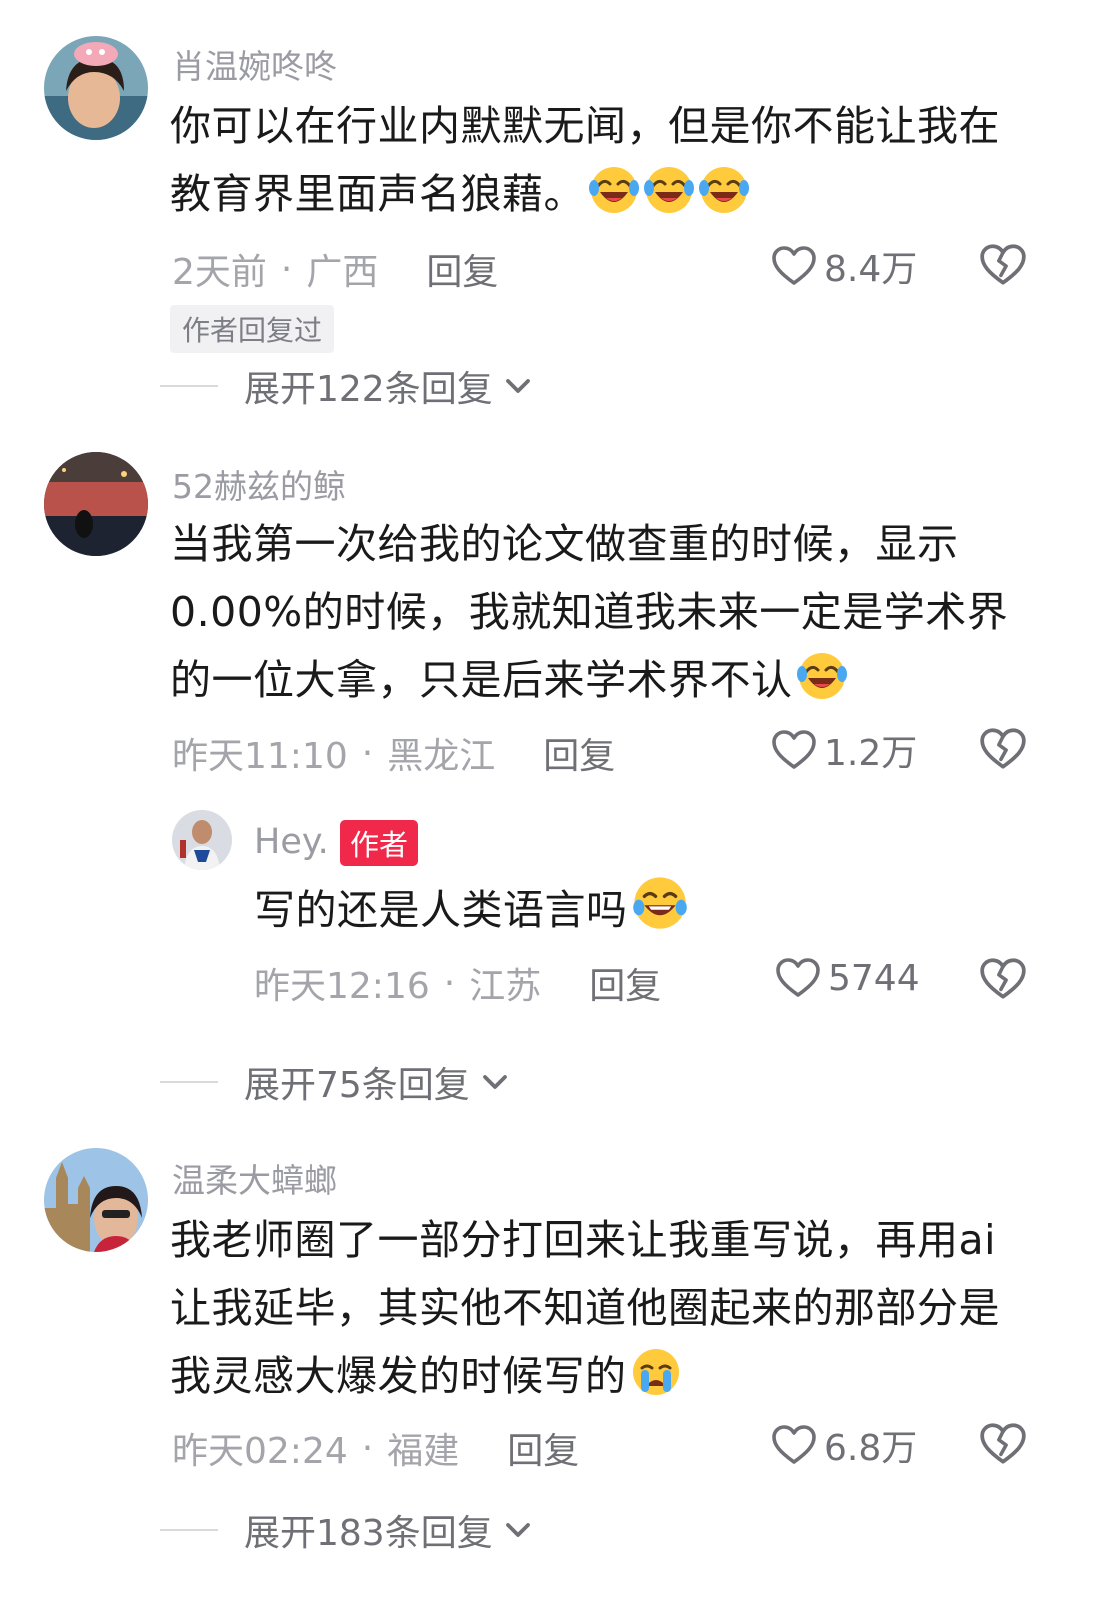  Describe the element at coordinates (357, 1085) in the screenshot. I see `expand-replies-label: 展开75条回复` at that location.